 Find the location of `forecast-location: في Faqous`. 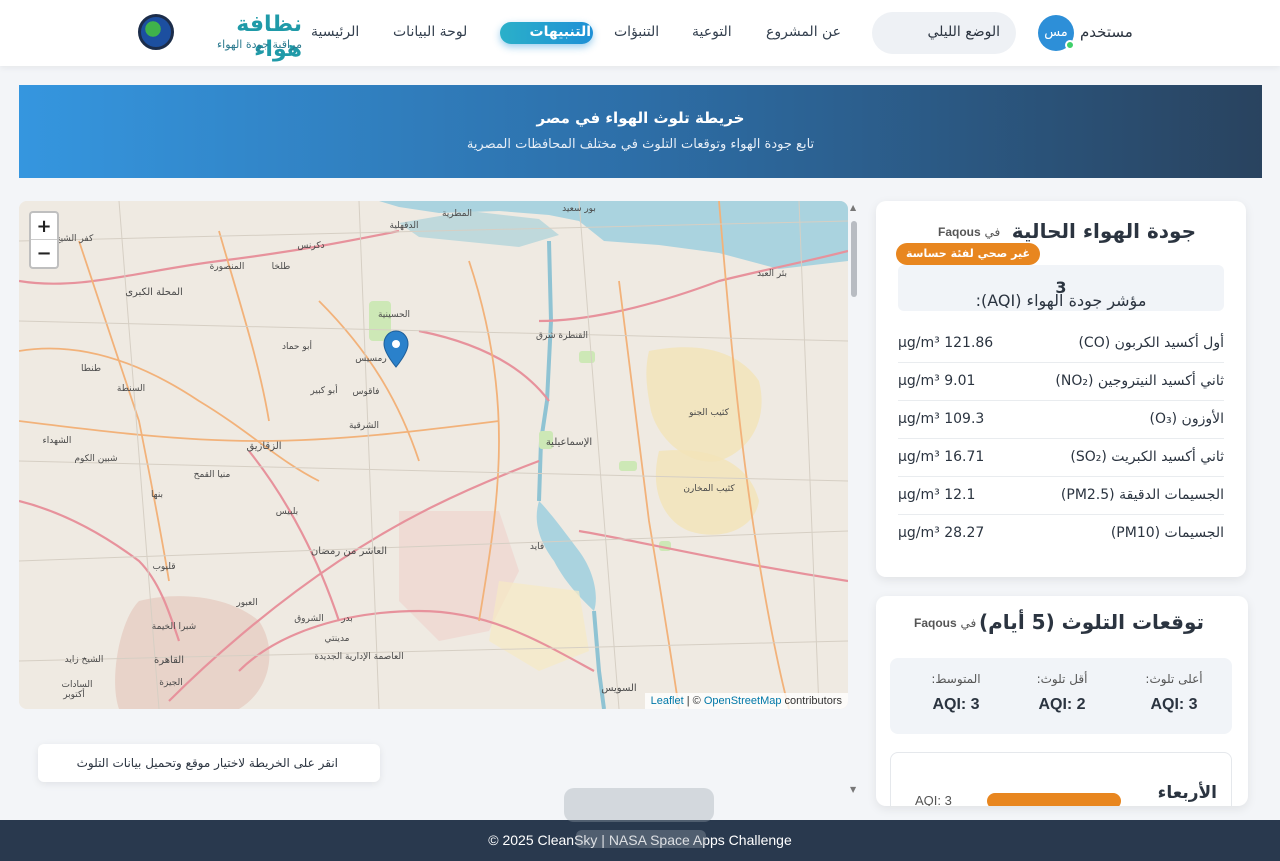

forecast-location: في Faqous is located at coordinates (945, 623).